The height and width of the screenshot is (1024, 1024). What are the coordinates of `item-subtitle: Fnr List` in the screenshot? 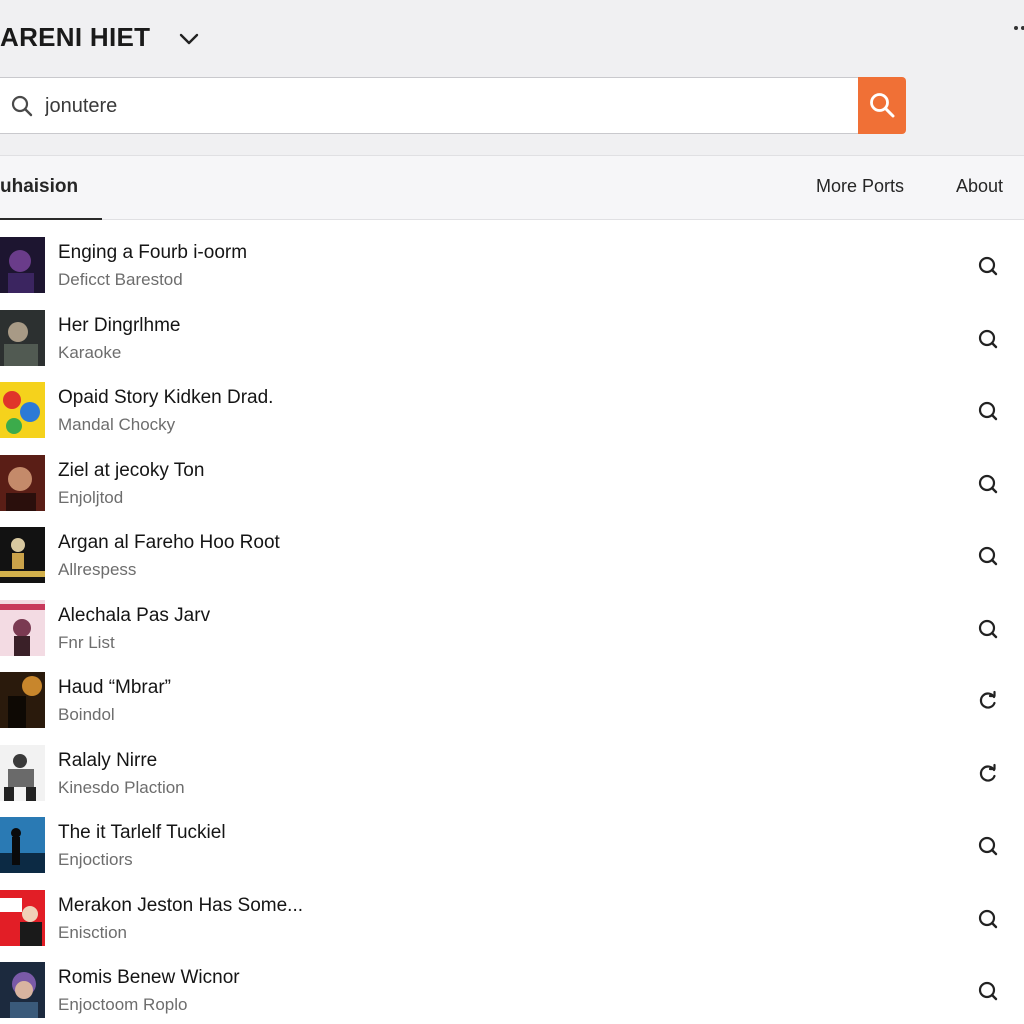 It's located at (86, 642).